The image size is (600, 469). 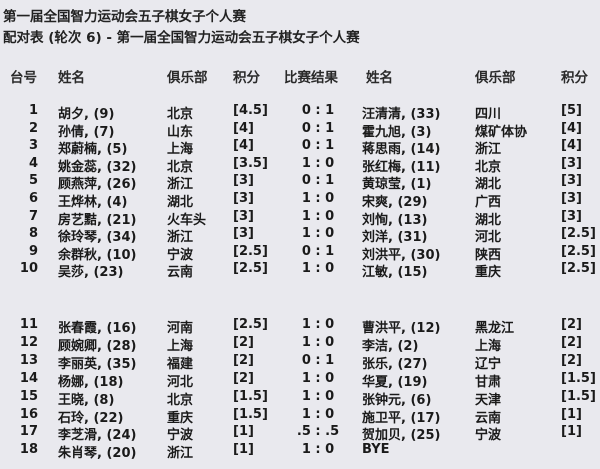 What do you see at coordinates (243, 128) in the screenshot?
I see `player-1-score: [4]` at bounding box center [243, 128].